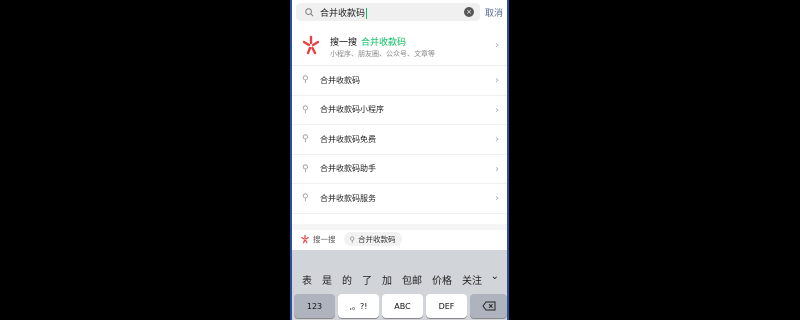  I want to click on sousou-shortcut-bar: 搜一搜 ⚲ 合并收款码, so click(399, 236).